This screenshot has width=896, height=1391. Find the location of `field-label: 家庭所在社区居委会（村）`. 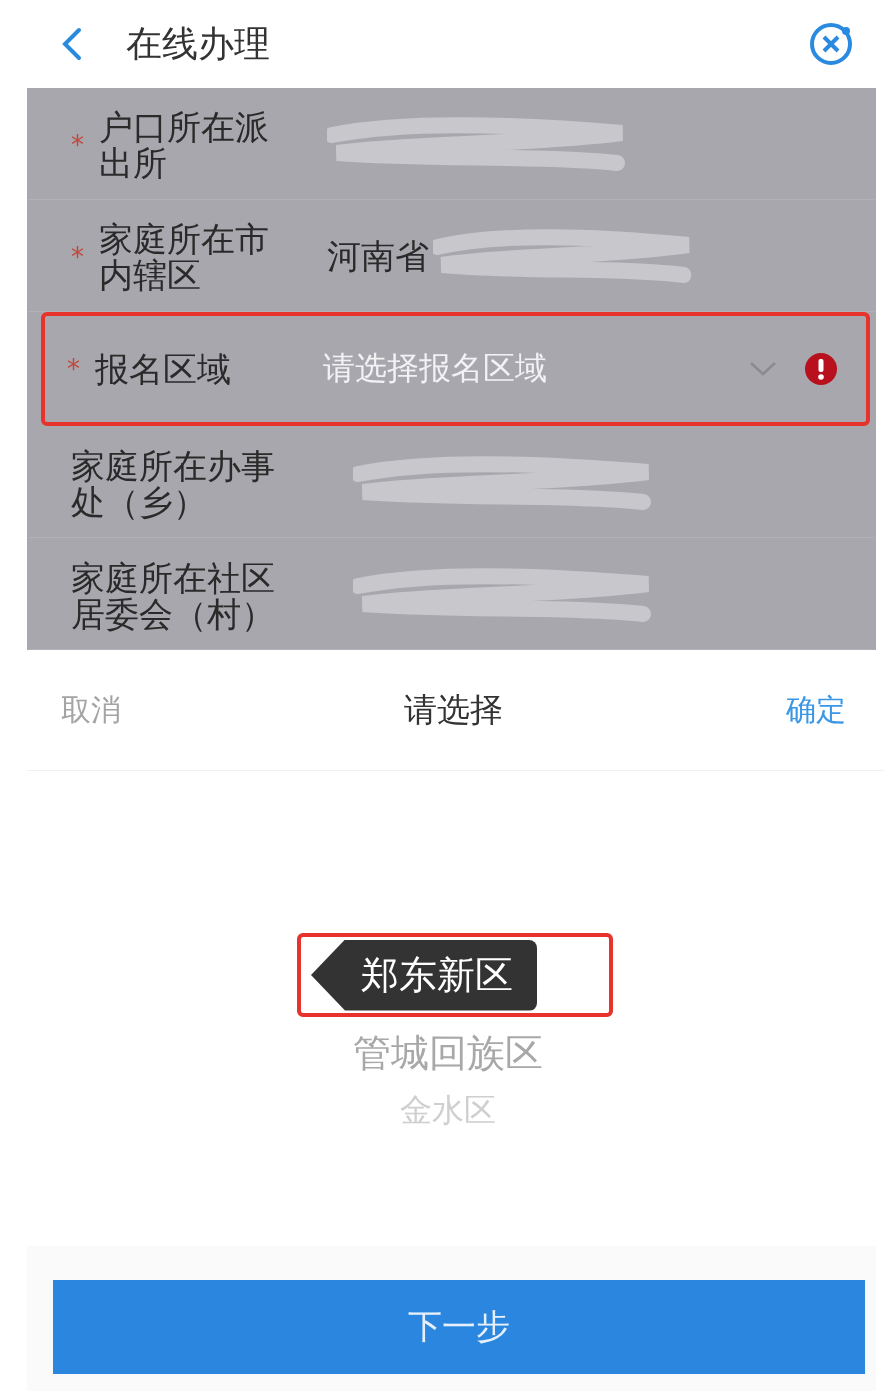

field-label: 家庭所在社区居委会（村） is located at coordinates (173, 595).